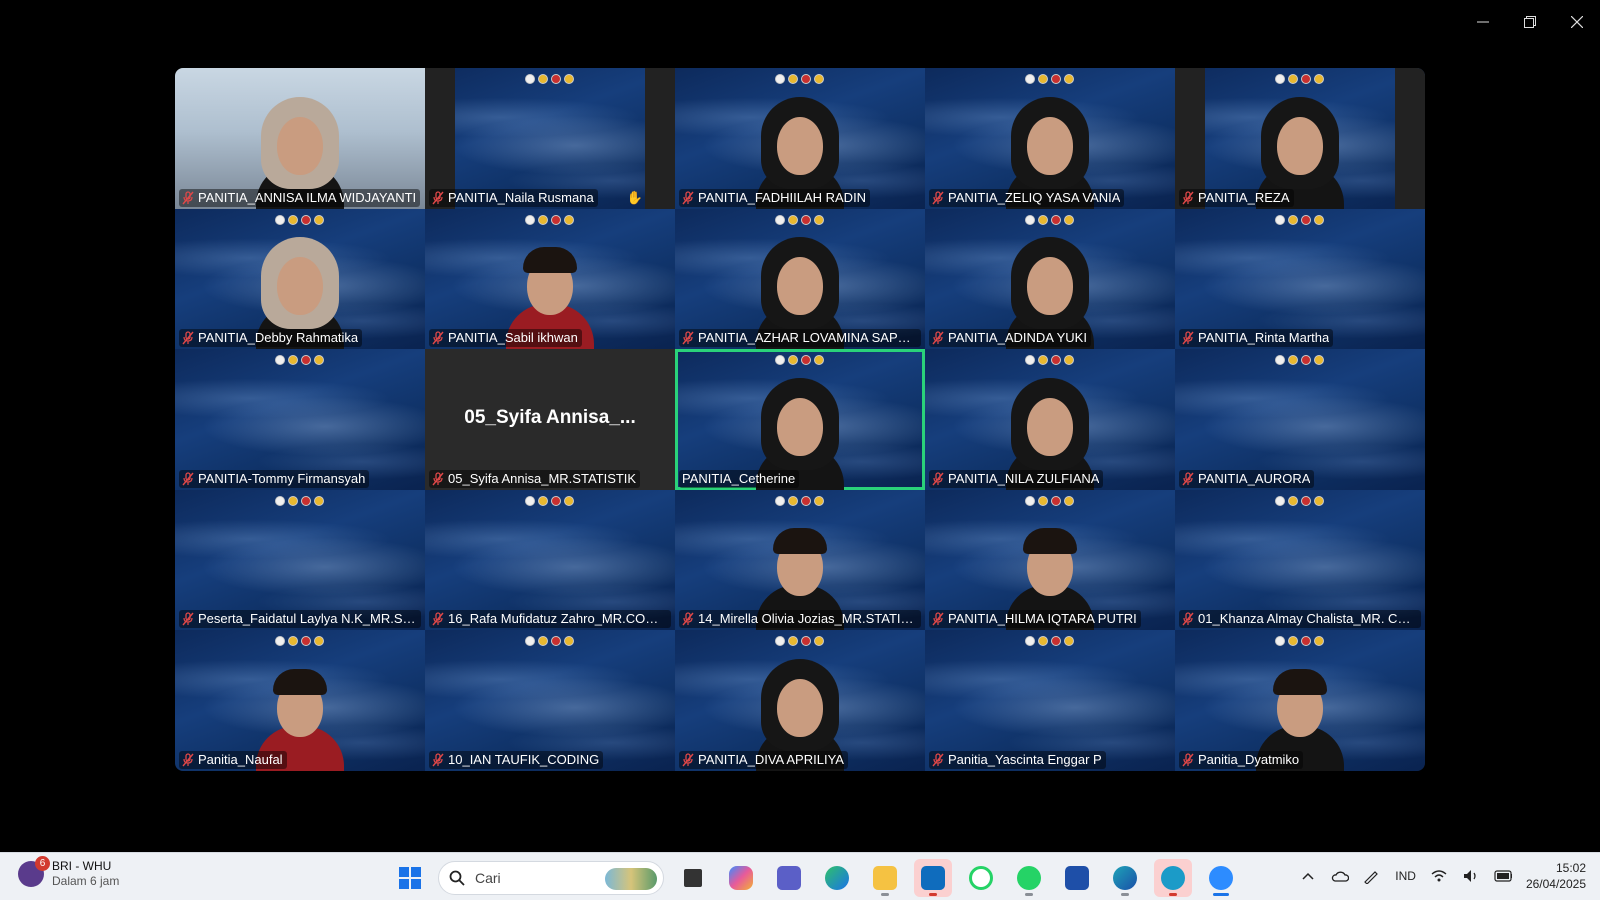 This screenshot has width=1600, height=900. Describe the element at coordinates (1308, 876) in the screenshot. I see `show-hidden-icons-button` at that location.